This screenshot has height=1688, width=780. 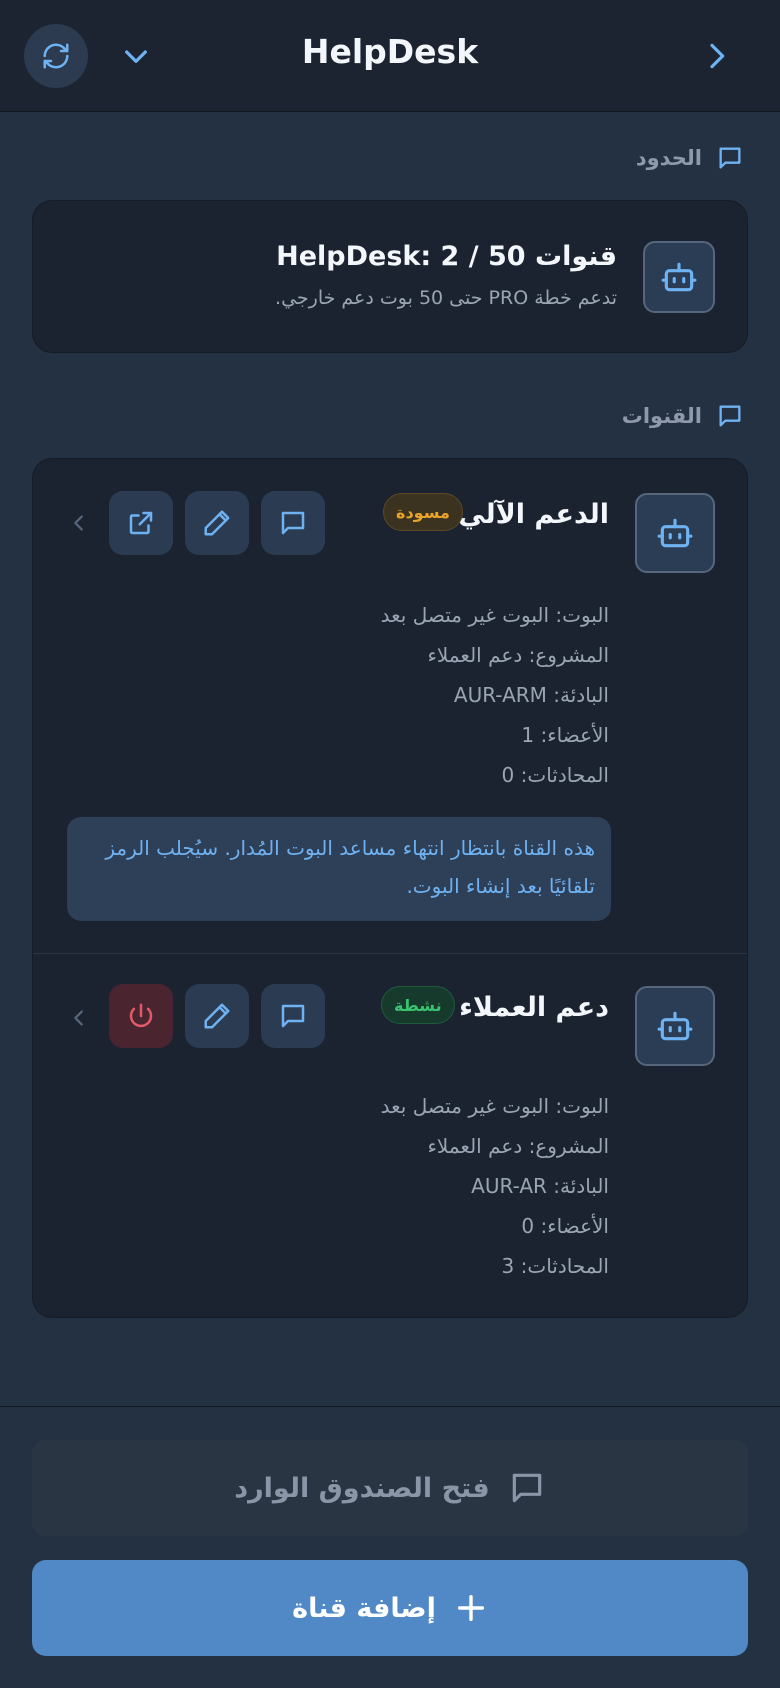 I want to click on power-icon, so click(x=141, y=1015).